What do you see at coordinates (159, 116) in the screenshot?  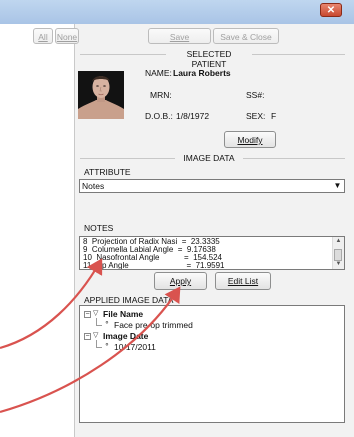 I see `dob-label: D.O.B.:` at bounding box center [159, 116].